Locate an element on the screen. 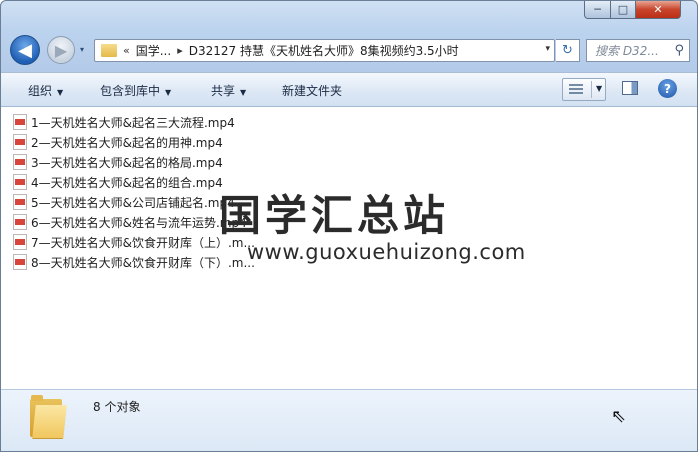  breadcrumb-current: D32127 持慧《天机姓名大师》8集视频约3.5小时 is located at coordinates (324, 50).